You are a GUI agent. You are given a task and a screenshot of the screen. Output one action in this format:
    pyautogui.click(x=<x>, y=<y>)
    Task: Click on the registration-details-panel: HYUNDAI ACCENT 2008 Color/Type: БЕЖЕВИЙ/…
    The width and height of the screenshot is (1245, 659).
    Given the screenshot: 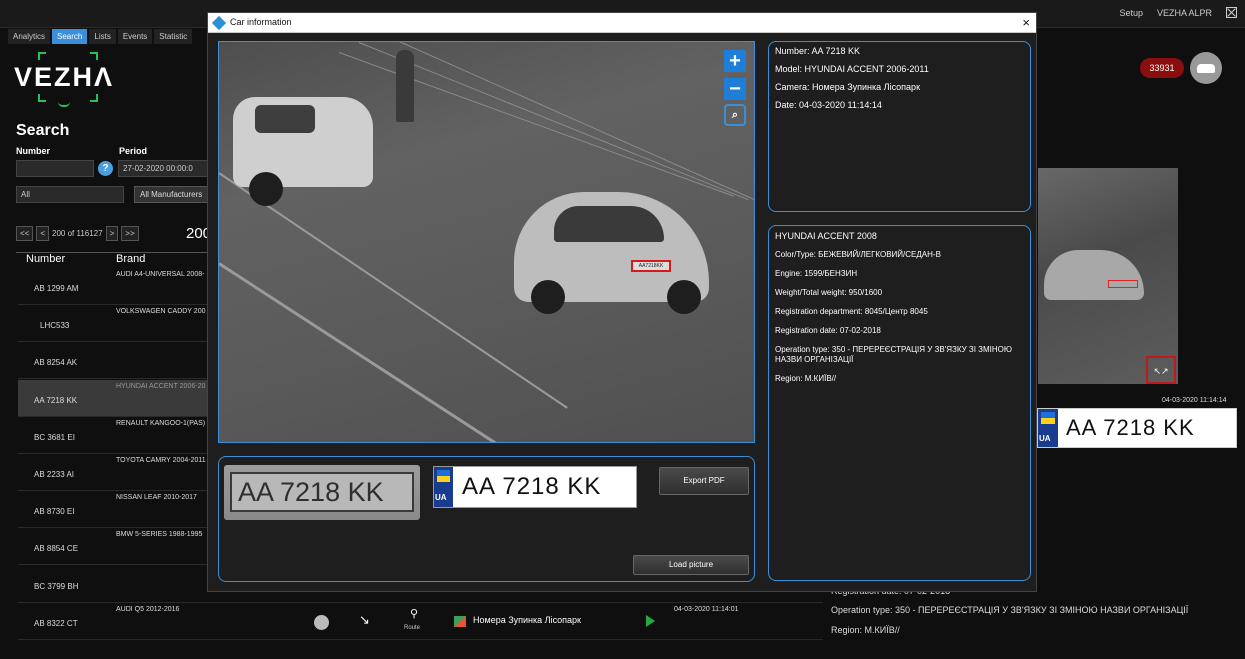 What is the action you would take?
    pyautogui.click(x=899, y=403)
    